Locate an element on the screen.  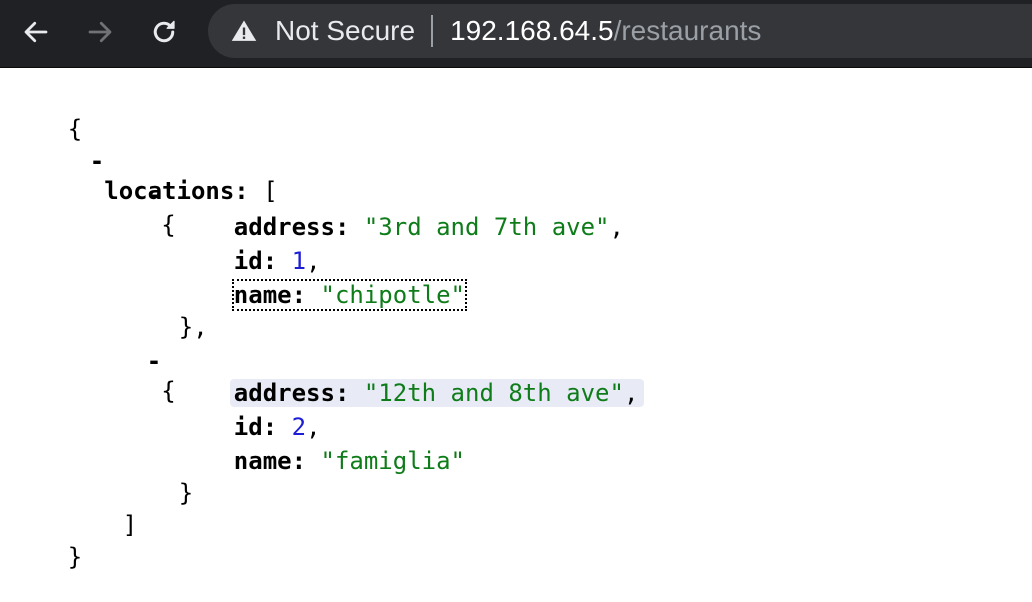
item-2-close: } is located at coordinates (186, 493).